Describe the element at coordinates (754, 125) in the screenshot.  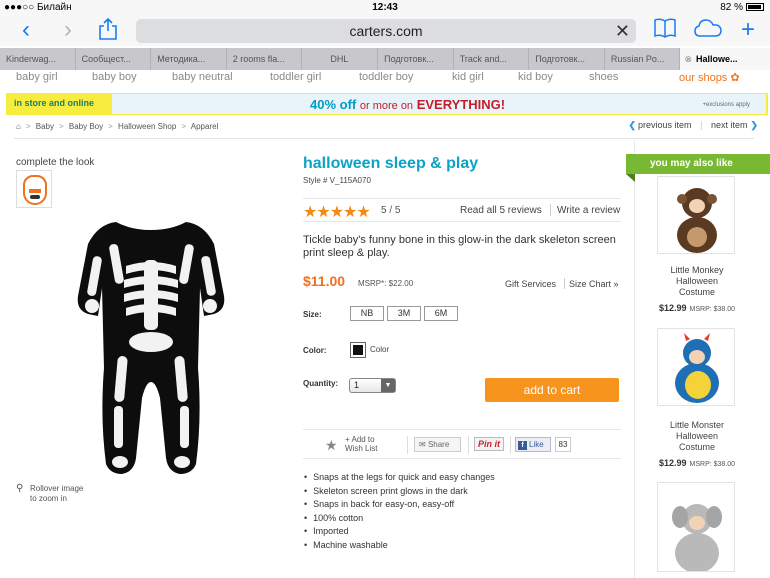
I see `chevron-right-icon: ❯` at that location.